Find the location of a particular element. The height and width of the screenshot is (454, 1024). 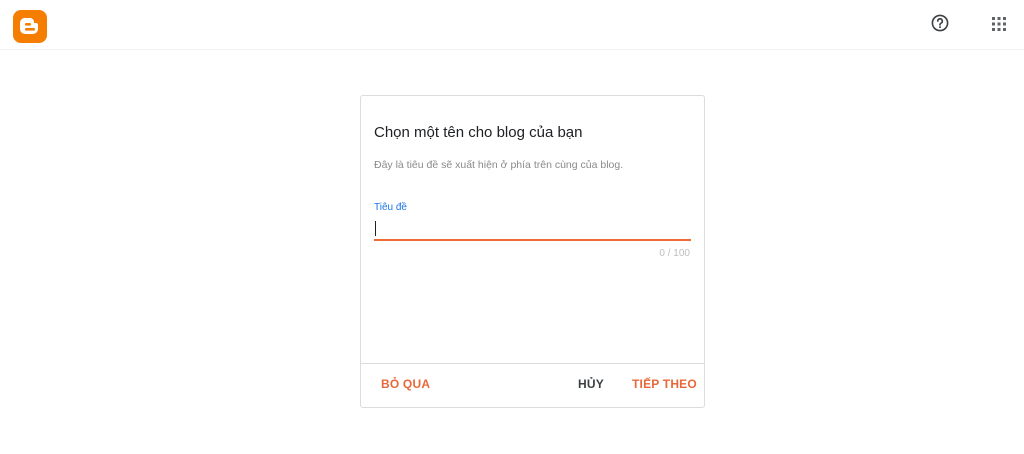

next-button: TIẾP THEO is located at coordinates (664, 384).